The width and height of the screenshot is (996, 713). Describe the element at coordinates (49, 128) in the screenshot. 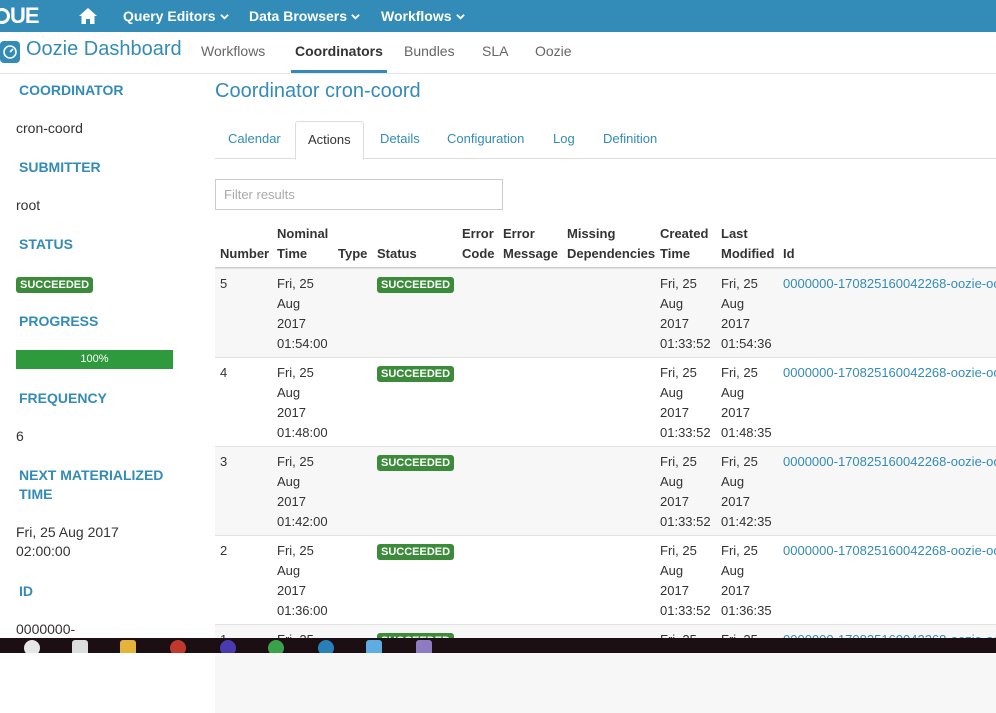

I see `coordinator-value: cron-coord` at that location.